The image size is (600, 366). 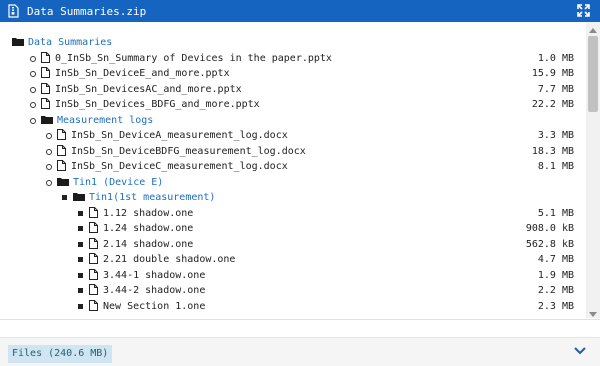 What do you see at coordinates (593, 170) in the screenshot?
I see `scrollbar` at bounding box center [593, 170].